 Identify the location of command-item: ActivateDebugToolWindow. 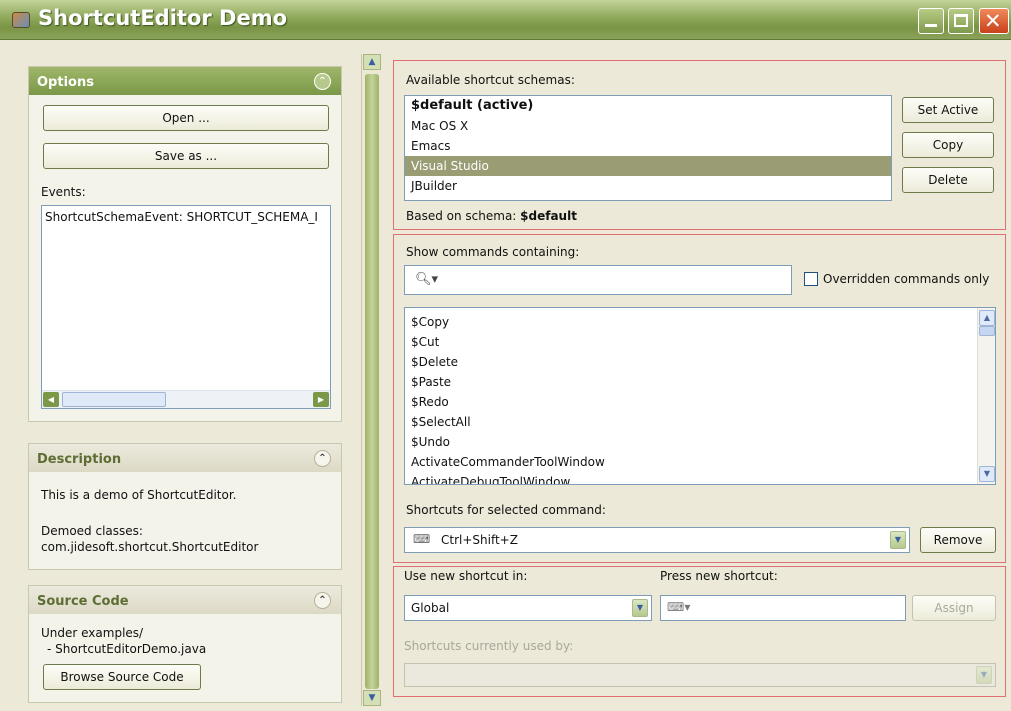
(700, 478).